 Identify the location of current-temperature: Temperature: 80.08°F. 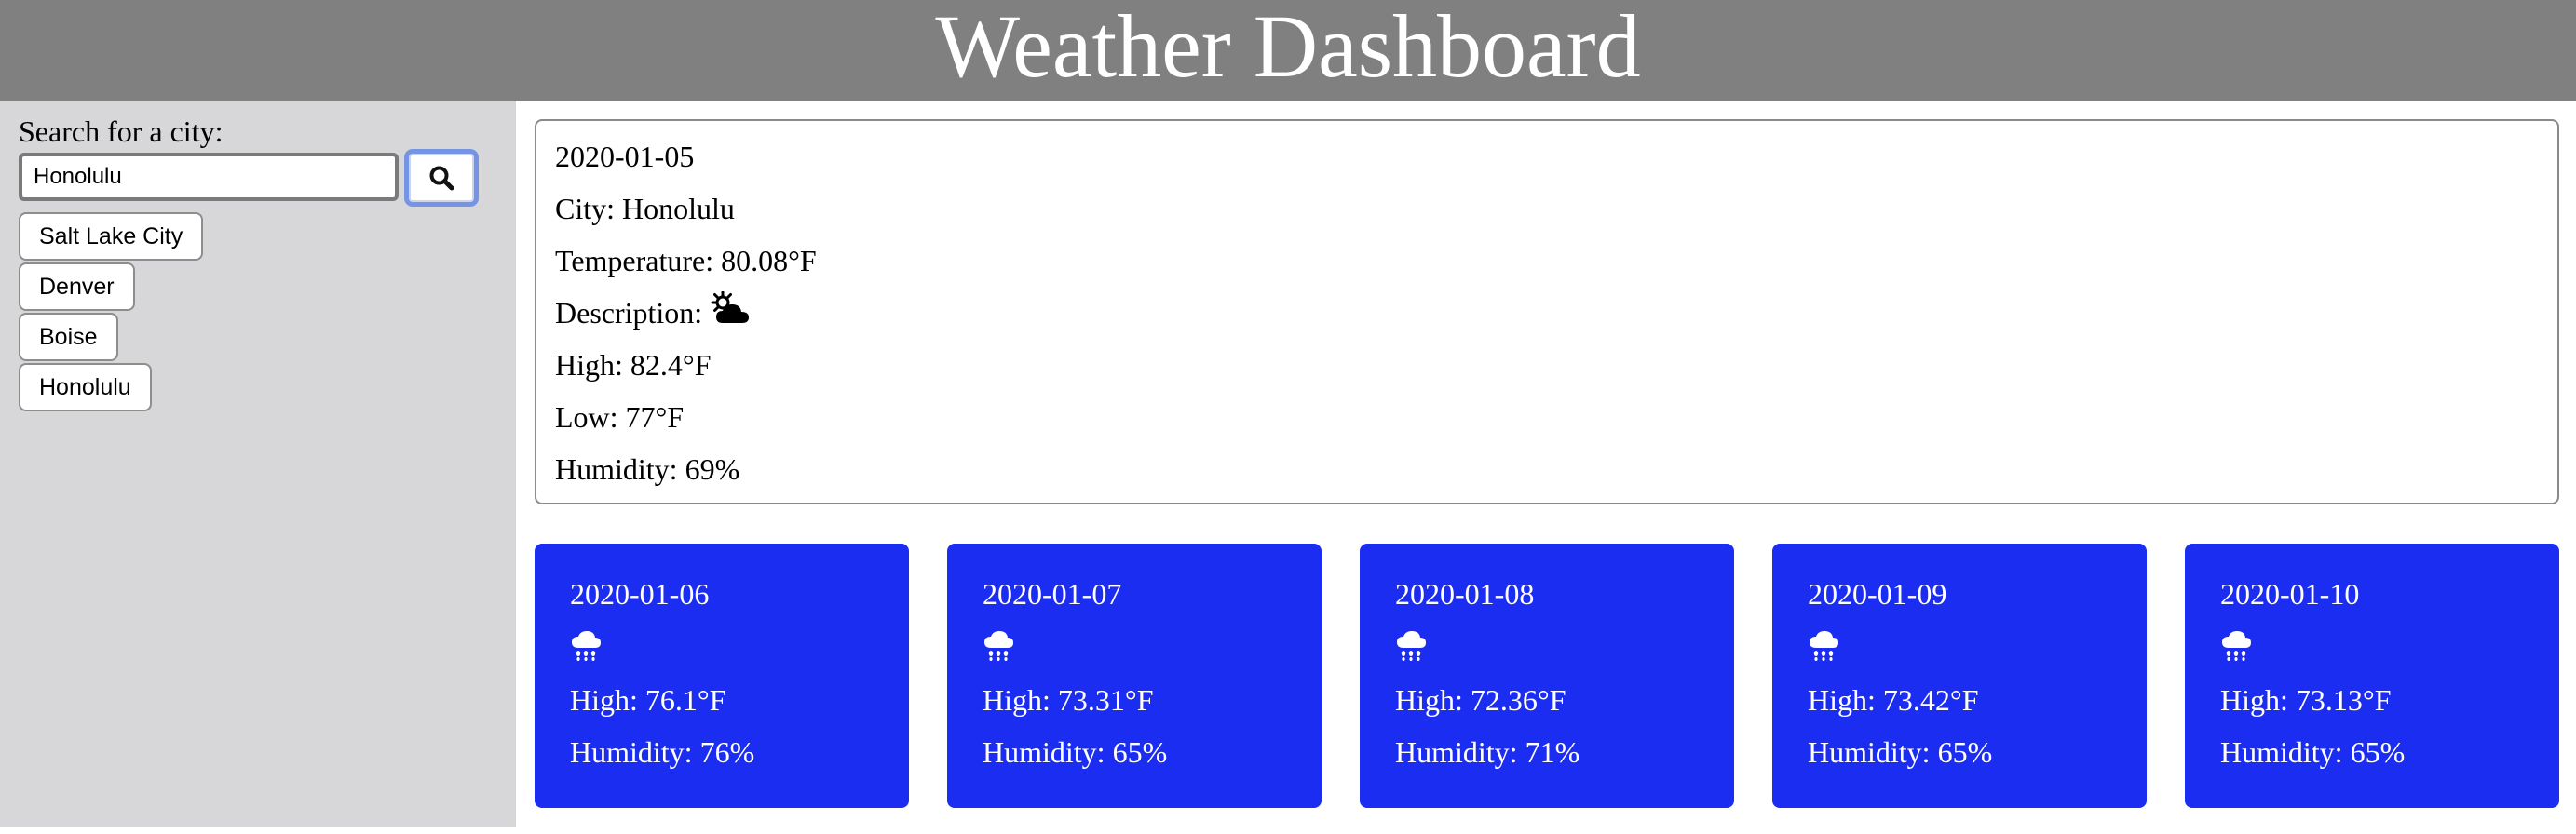
(686, 260).